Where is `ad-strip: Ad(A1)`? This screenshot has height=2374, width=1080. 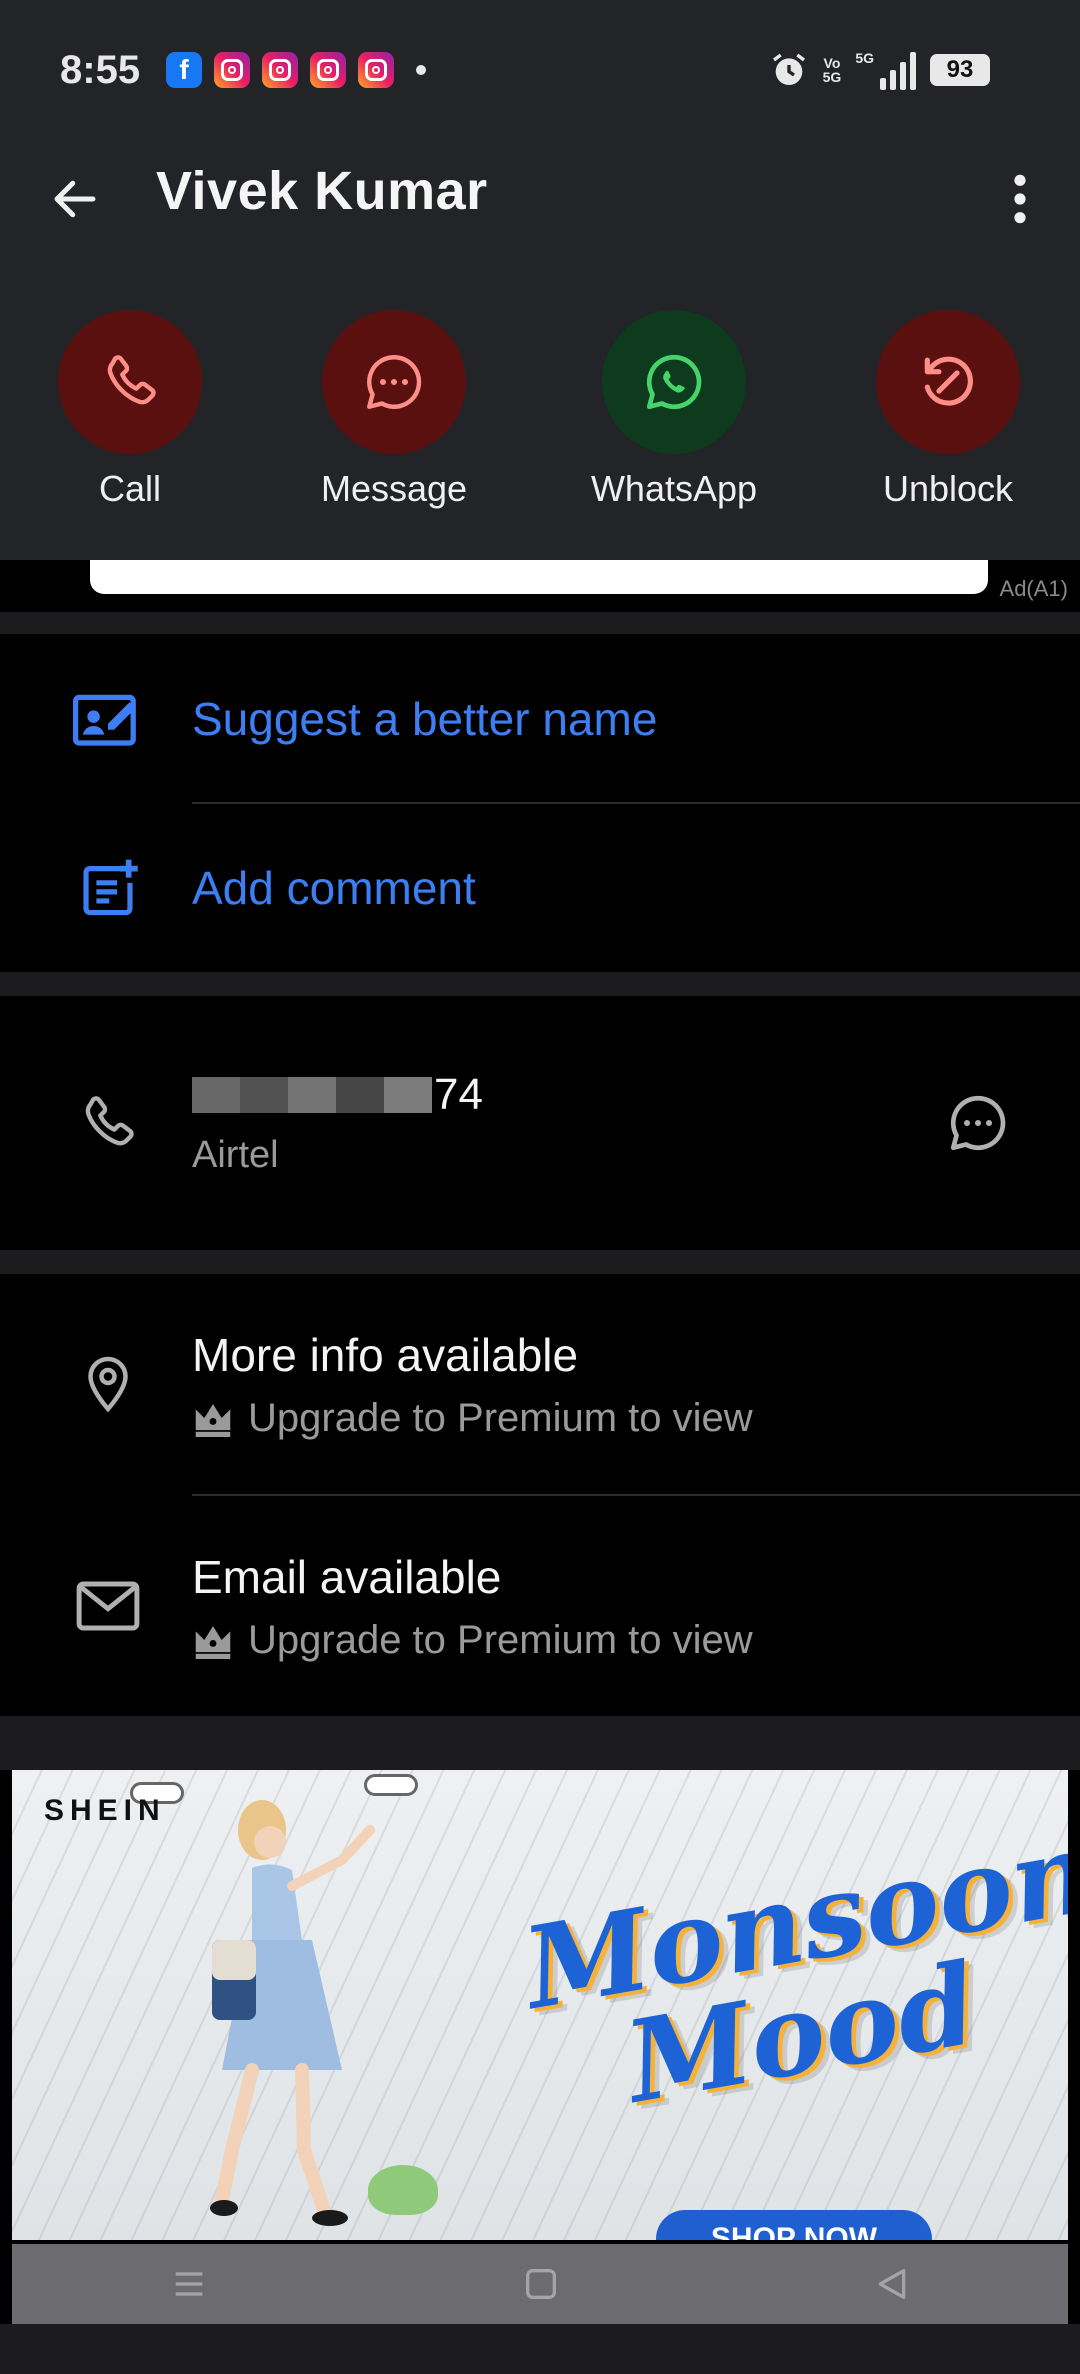 ad-strip: Ad(A1) is located at coordinates (540, 586).